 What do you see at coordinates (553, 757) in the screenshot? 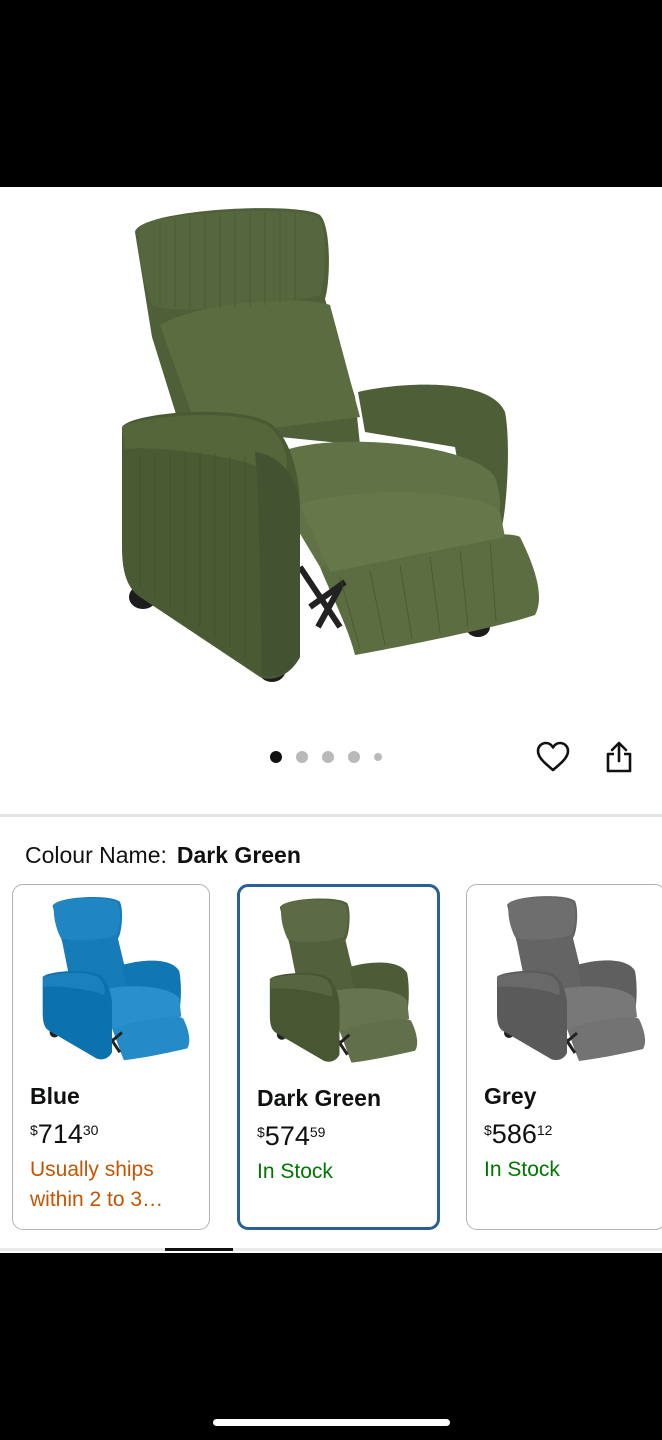
I see `heart-icon` at bounding box center [553, 757].